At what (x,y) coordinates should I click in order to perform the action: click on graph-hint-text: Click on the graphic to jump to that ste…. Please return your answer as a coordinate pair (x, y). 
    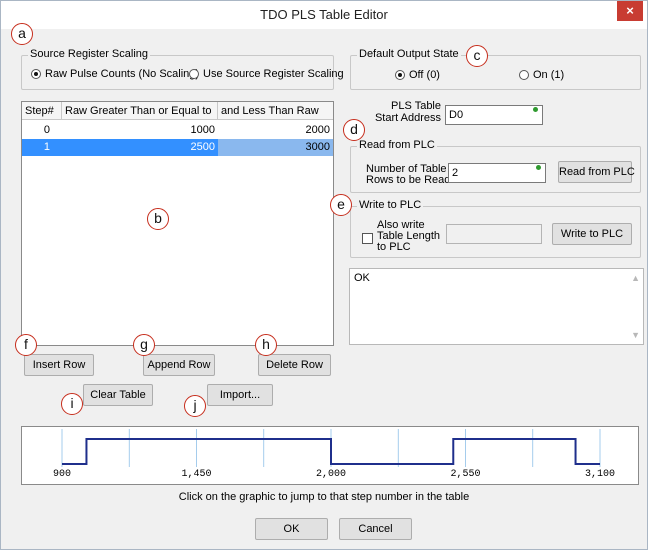
    Looking at the image, I should click on (324, 497).